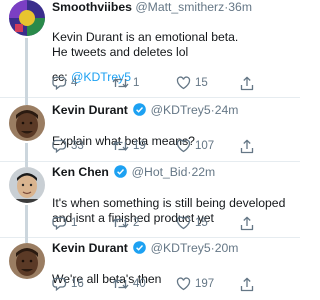 This screenshot has width=320, height=300. What do you see at coordinates (227, 110) in the screenshot?
I see `timestamp: 24m` at bounding box center [227, 110].